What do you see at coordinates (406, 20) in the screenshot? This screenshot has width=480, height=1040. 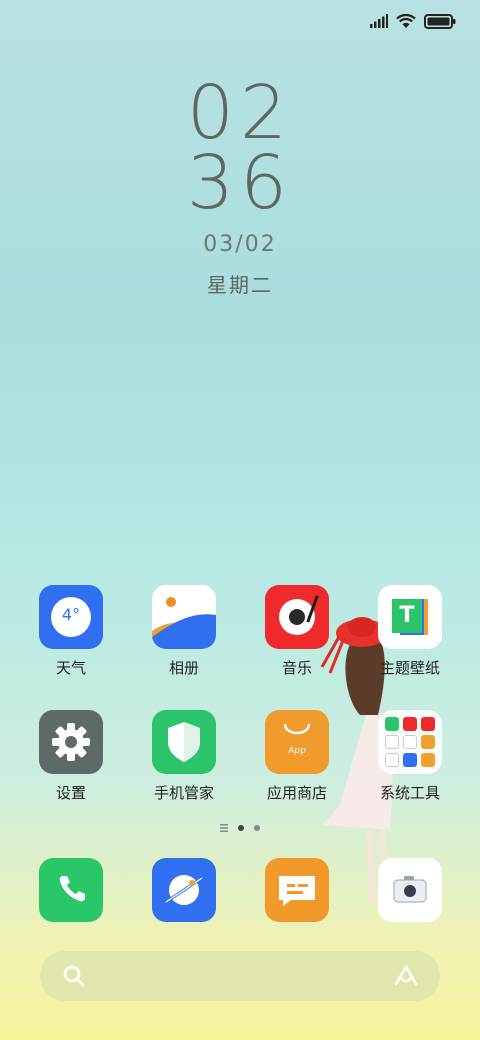 I see `wifi-icon` at bounding box center [406, 20].